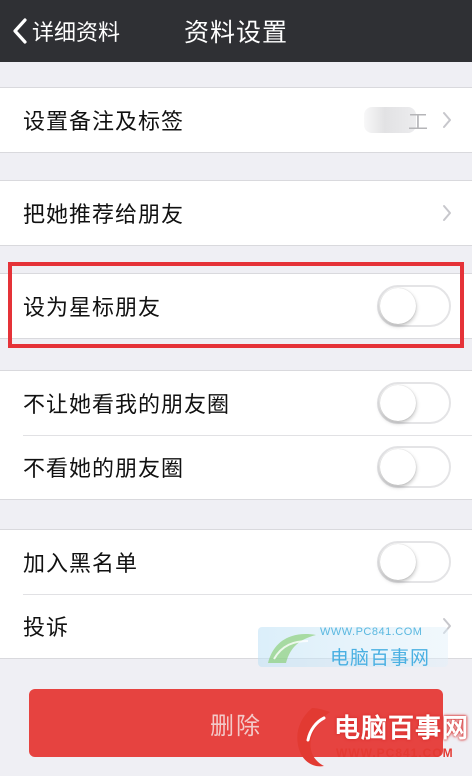  I want to click on recommend-label: 把她推荐给朋友, so click(104, 215).